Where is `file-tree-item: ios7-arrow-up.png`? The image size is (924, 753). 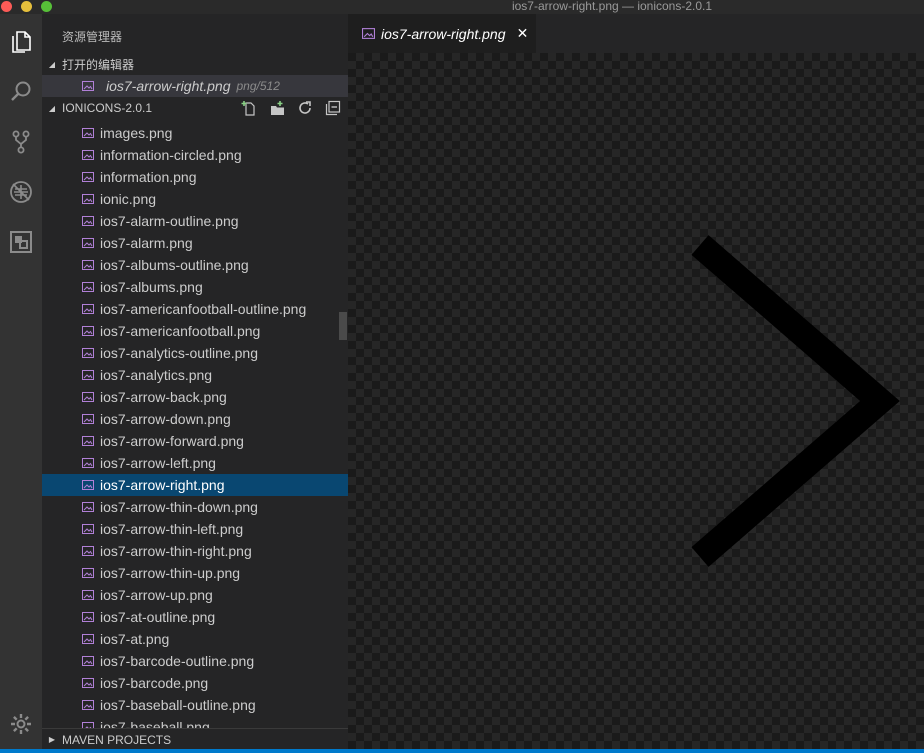
file-tree-item: ios7-arrow-up.png is located at coordinates (195, 595).